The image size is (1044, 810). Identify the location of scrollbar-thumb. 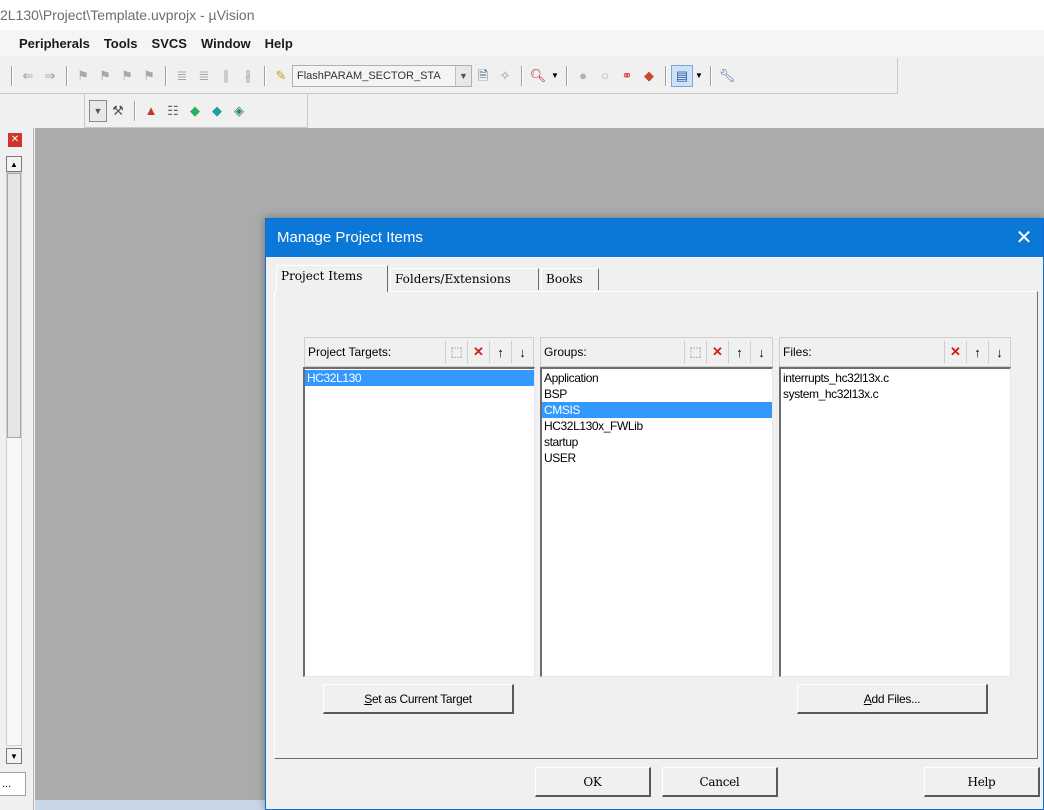
(14, 305).